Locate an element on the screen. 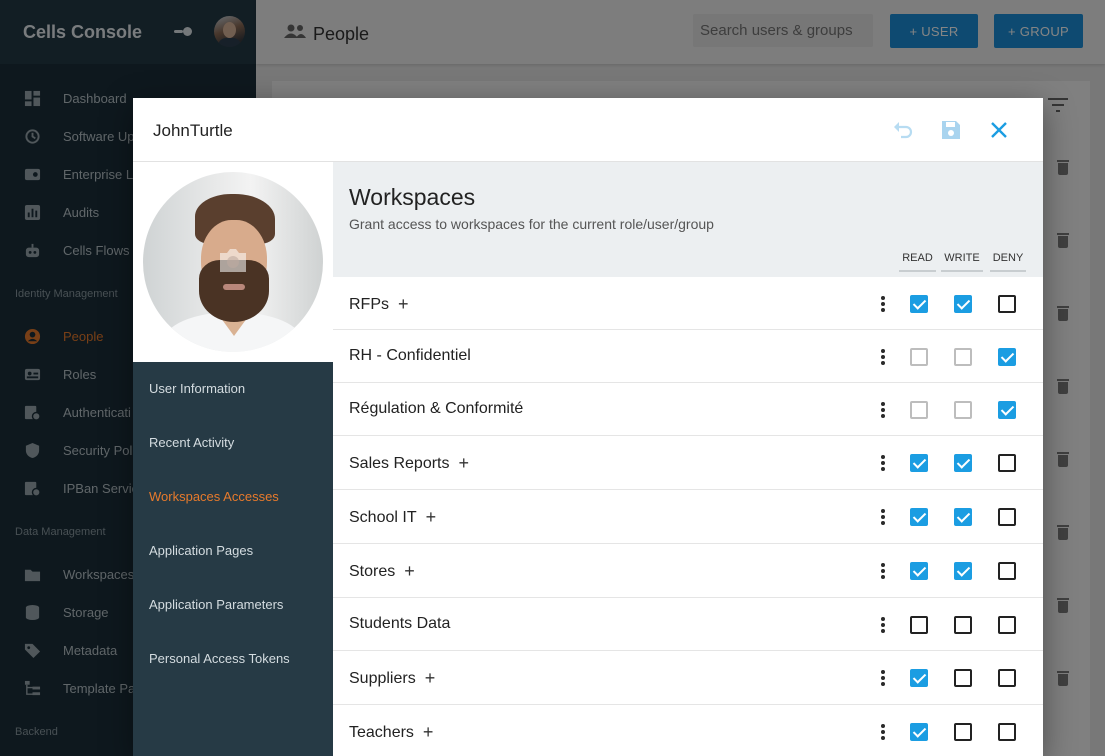 This screenshot has height=756, width=1105. close-icon is located at coordinates (999, 130).